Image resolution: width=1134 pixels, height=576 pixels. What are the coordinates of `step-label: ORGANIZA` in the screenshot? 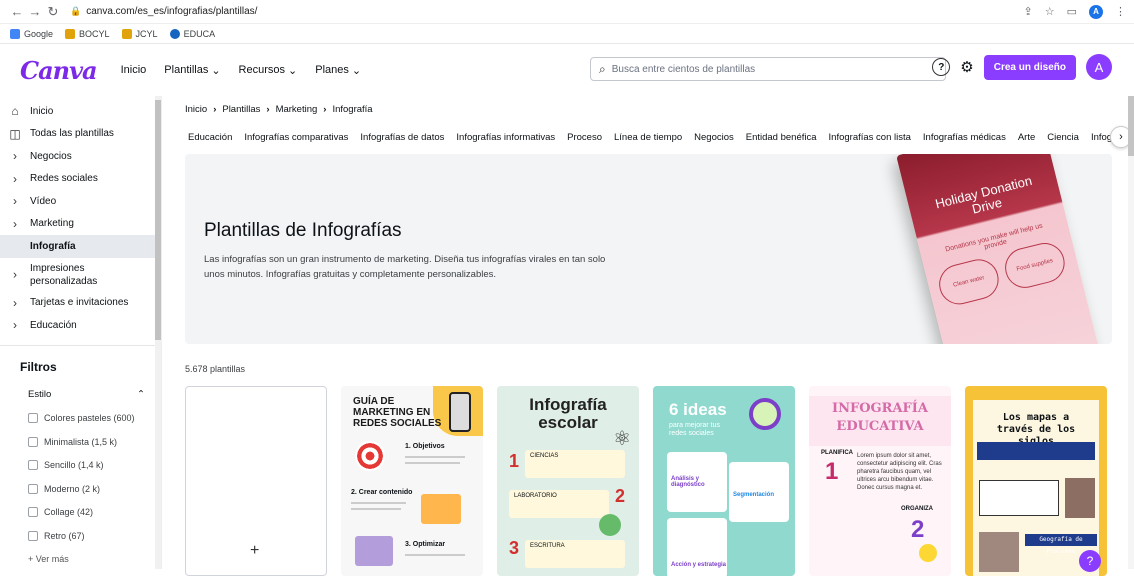 It's located at (917, 509).